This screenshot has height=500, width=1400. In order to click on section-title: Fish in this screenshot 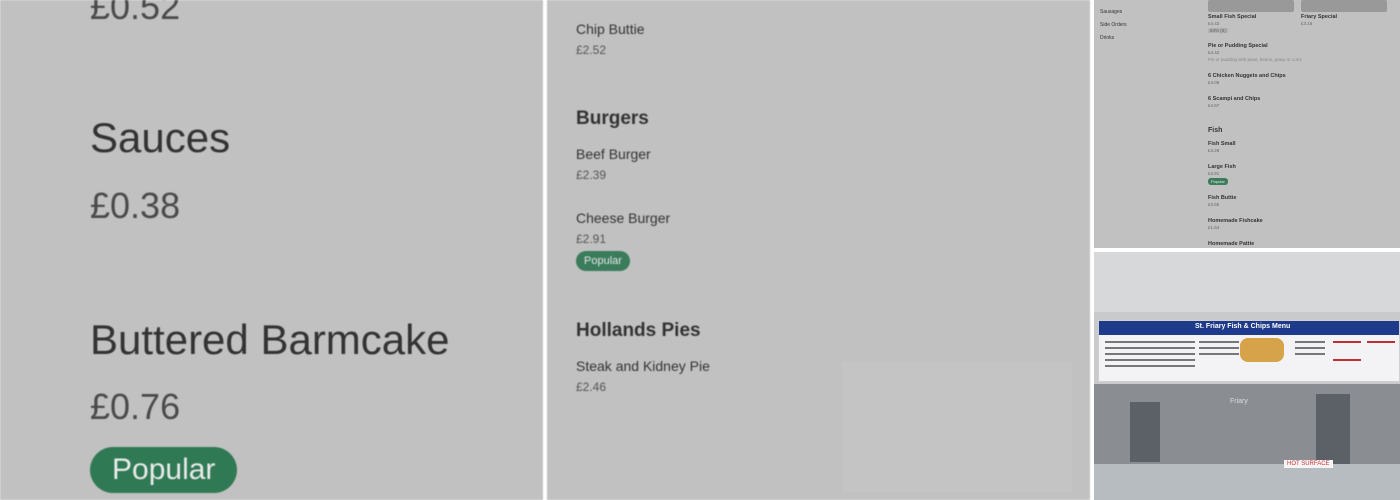, I will do `click(1215, 130)`.